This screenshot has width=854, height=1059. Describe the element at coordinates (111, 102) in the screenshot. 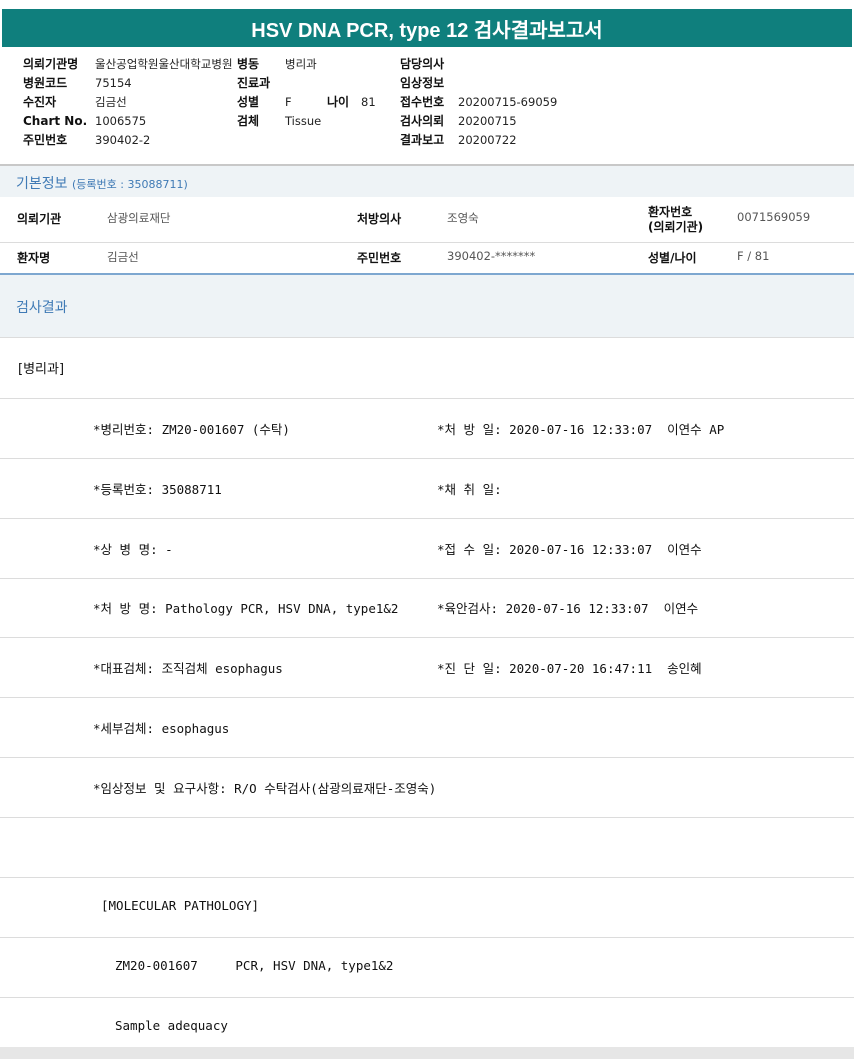

I see `header-value: 김금선` at that location.